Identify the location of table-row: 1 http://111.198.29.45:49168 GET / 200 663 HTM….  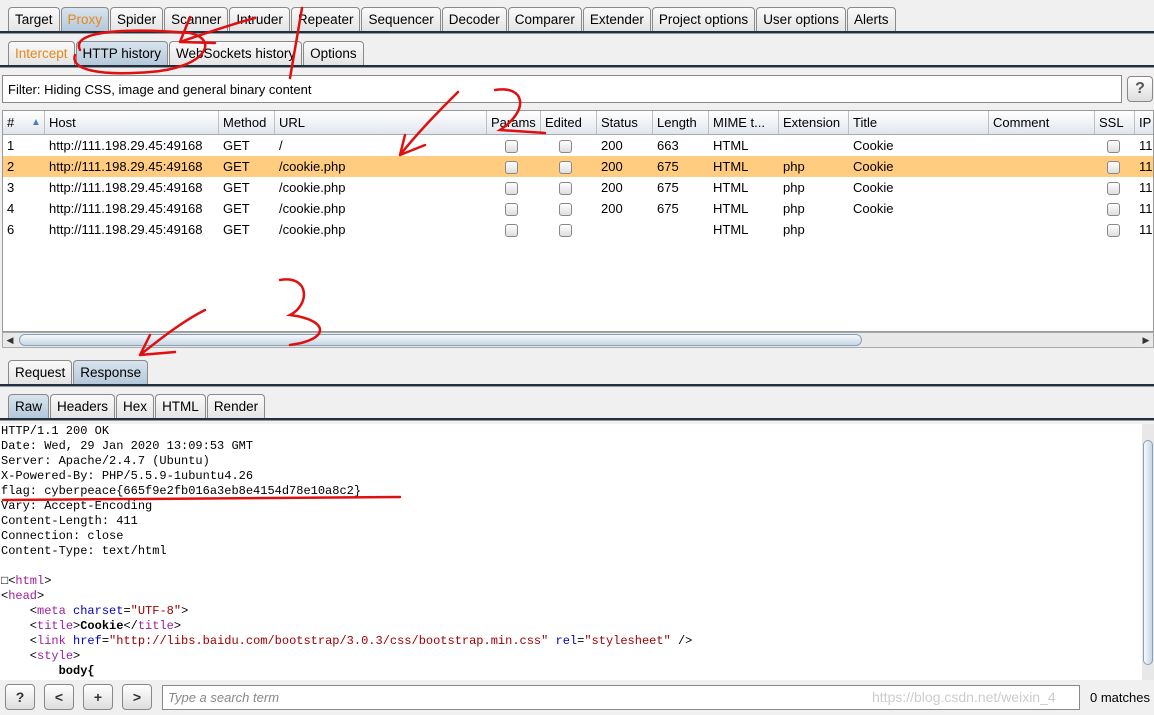
(578, 145).